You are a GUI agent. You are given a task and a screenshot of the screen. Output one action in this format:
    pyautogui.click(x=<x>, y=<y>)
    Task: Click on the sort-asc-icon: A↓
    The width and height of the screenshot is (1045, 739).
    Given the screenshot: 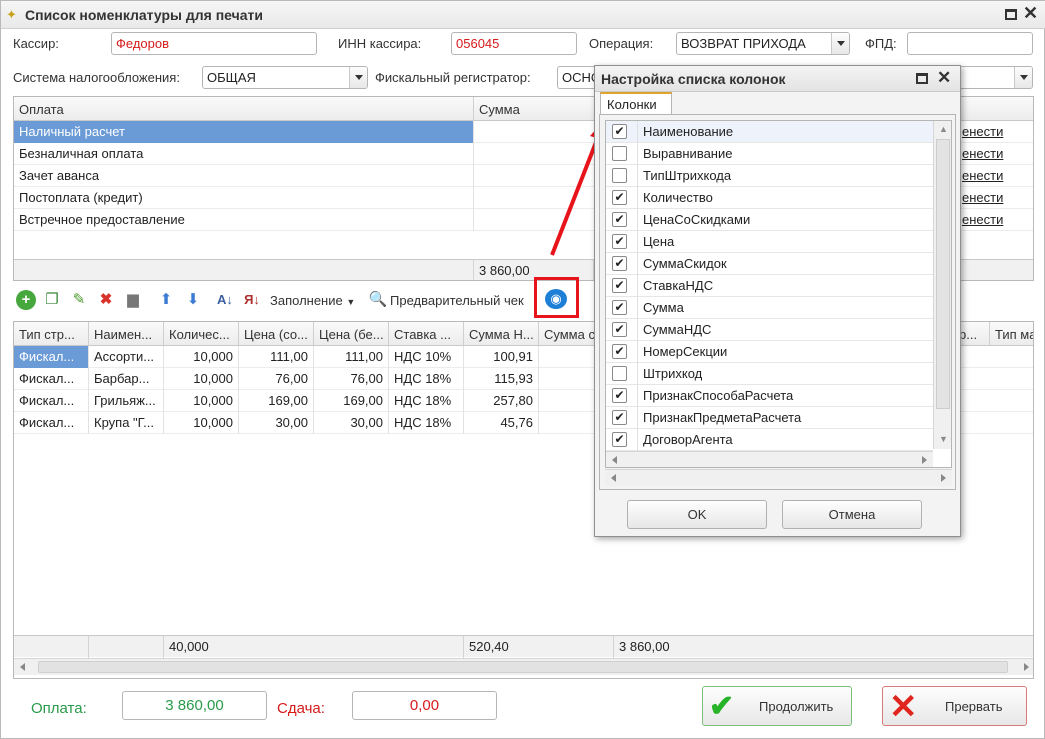 What is the action you would take?
    pyautogui.click(x=225, y=300)
    